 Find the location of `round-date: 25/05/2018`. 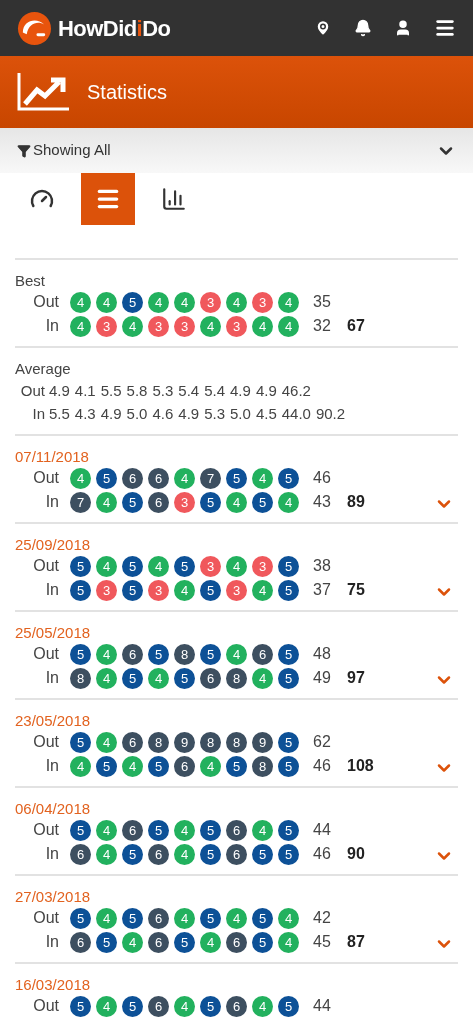

round-date: 25/05/2018 is located at coordinates (53, 632).